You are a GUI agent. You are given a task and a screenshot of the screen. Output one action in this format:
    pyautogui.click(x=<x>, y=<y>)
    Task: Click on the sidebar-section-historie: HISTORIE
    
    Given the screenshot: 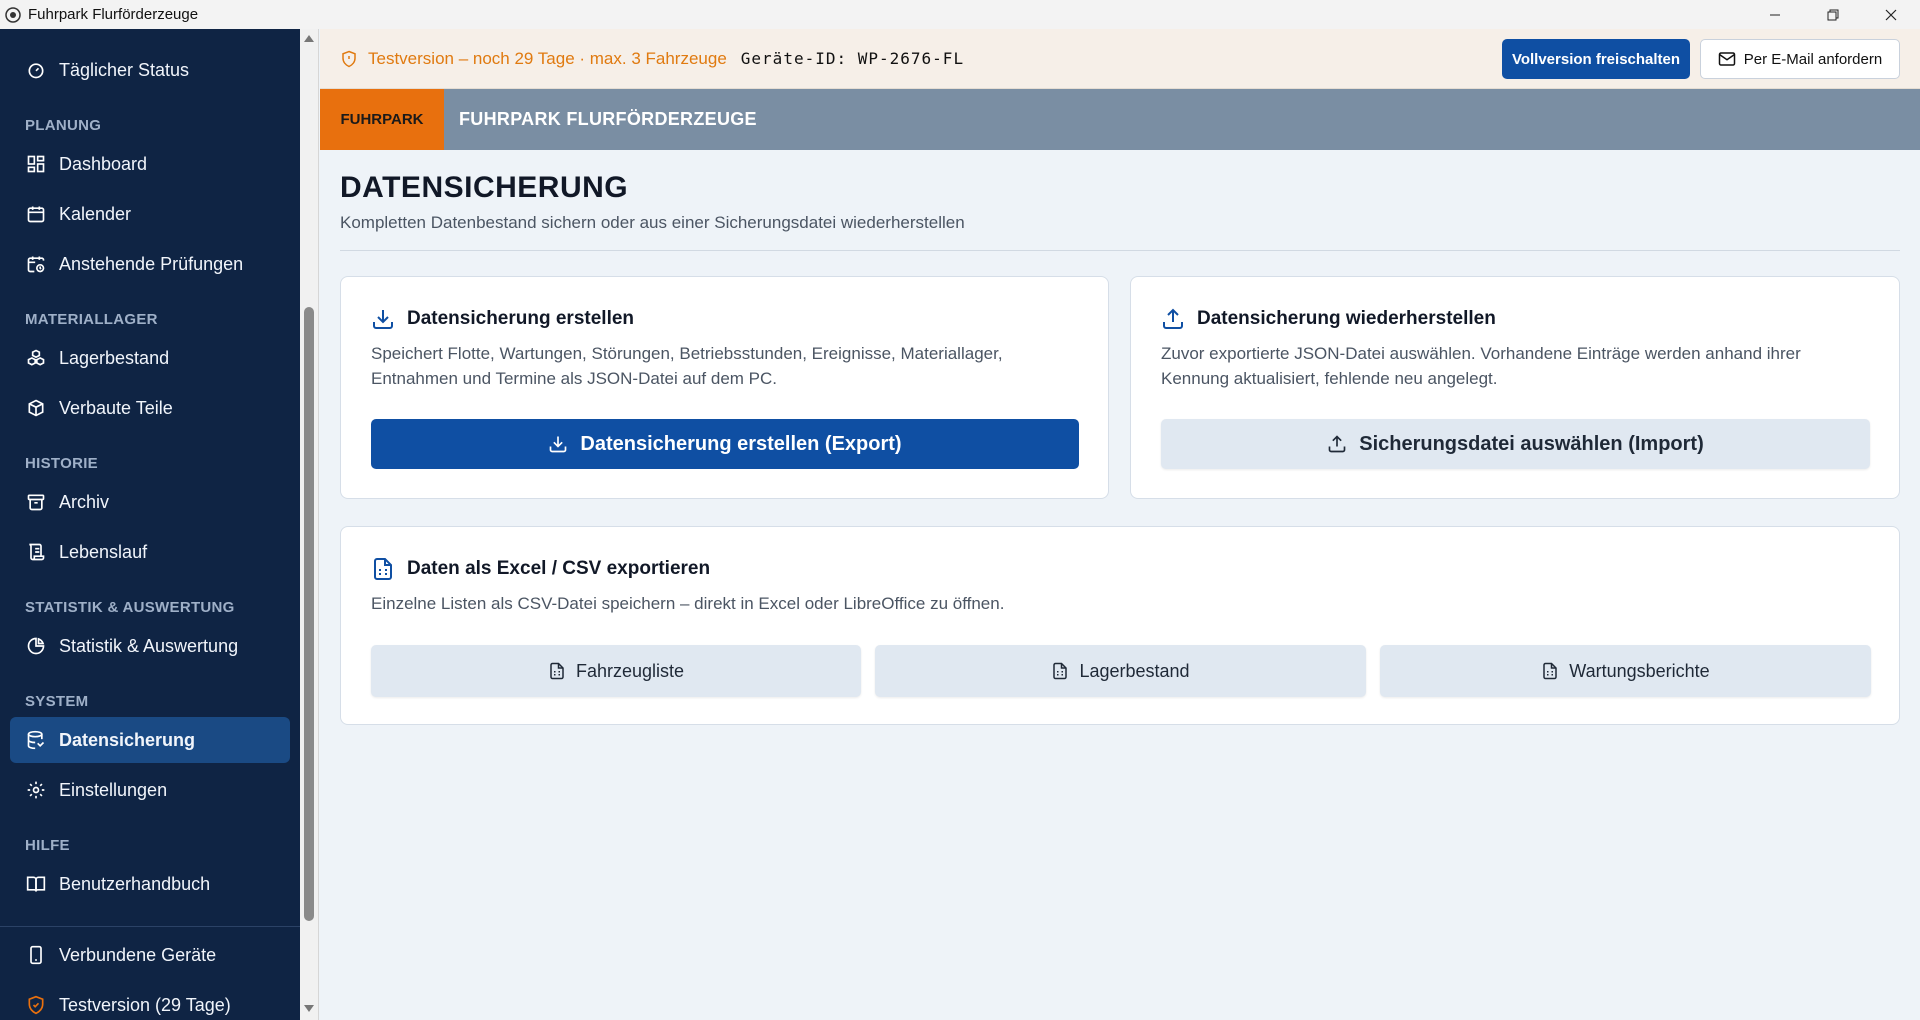 What is the action you would take?
    pyautogui.click(x=61, y=463)
    